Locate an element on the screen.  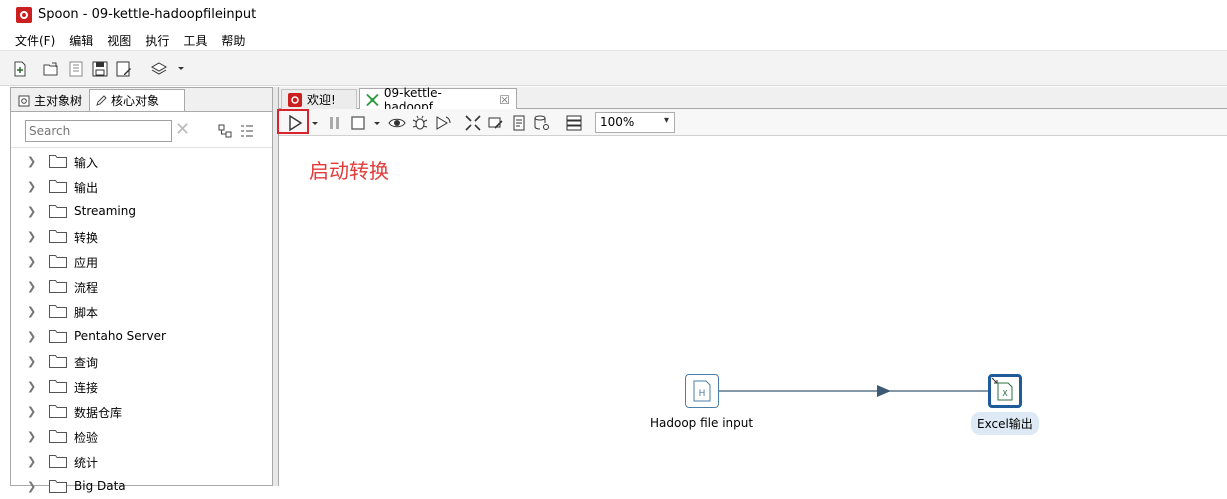
tree-item-label: 检验 is located at coordinates (86, 438).